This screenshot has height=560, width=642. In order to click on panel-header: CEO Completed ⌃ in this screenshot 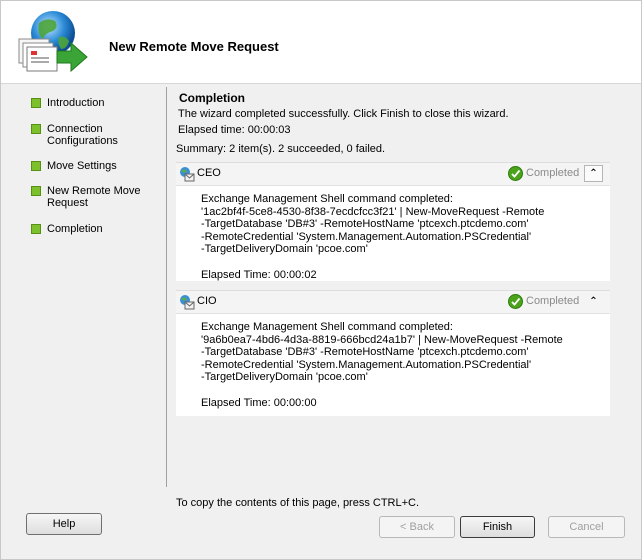, I will do `click(393, 174)`.